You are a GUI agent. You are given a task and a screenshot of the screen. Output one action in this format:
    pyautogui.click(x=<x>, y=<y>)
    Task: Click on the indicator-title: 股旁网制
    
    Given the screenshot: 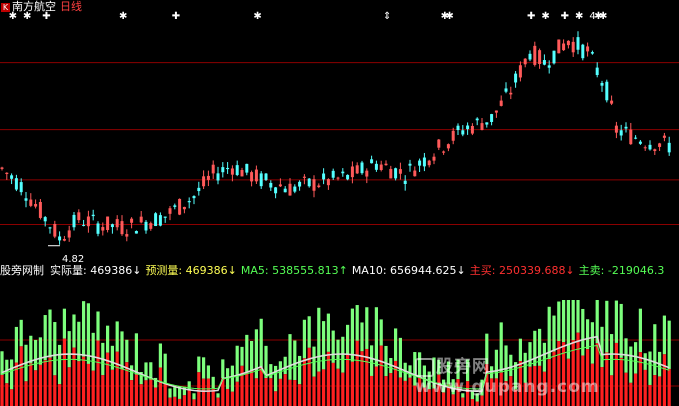 What is the action you would take?
    pyautogui.click(x=22, y=270)
    